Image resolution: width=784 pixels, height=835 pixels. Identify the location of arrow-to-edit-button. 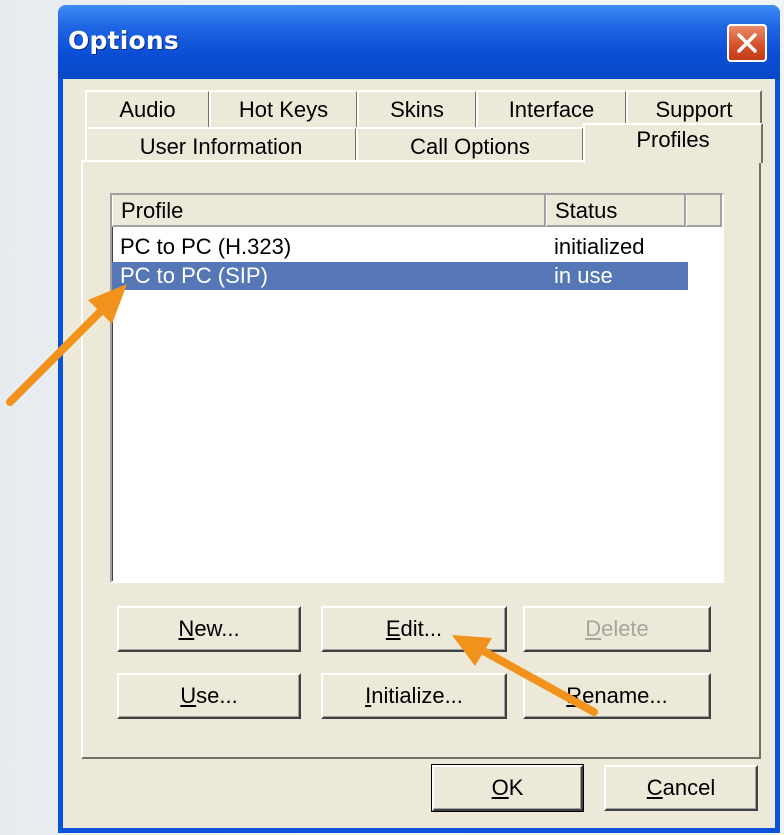
(525, 675).